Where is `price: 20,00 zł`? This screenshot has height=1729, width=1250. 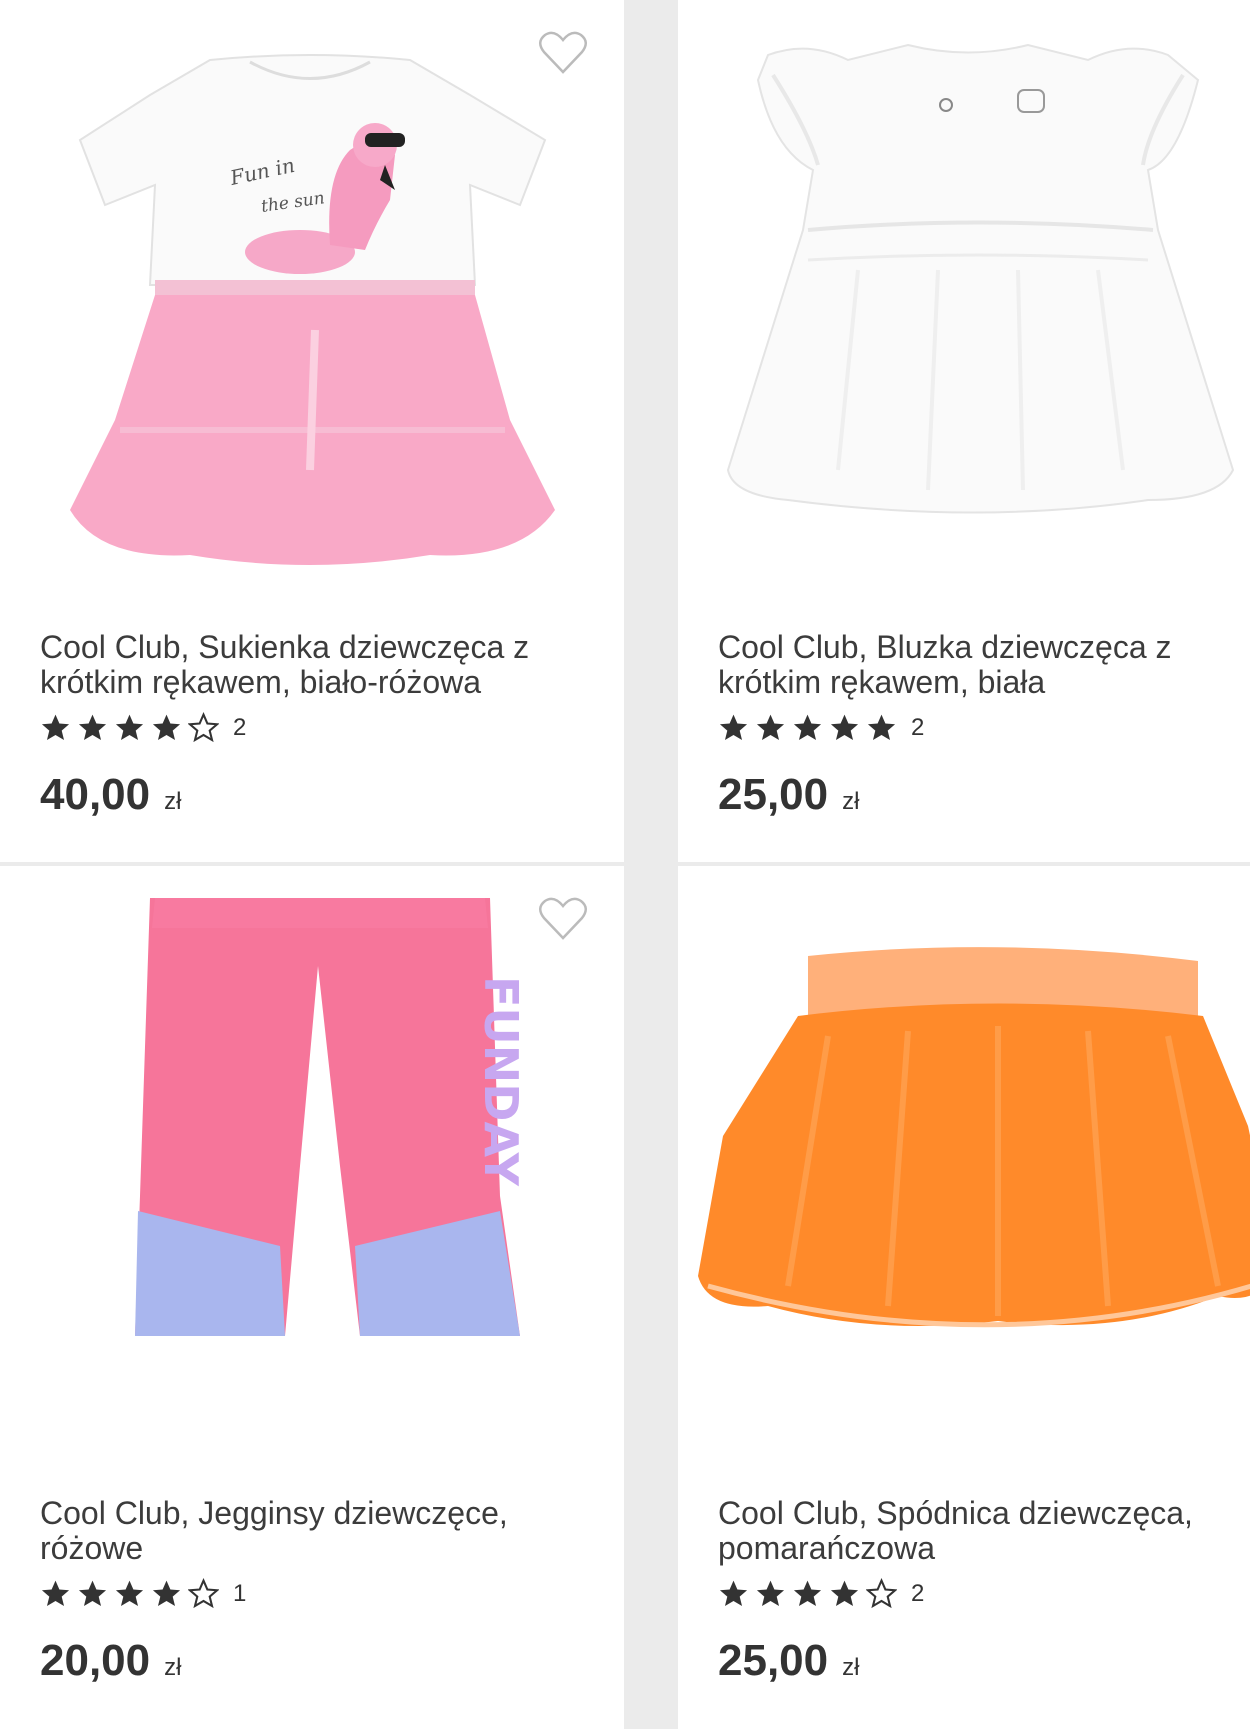
price: 20,00 zł is located at coordinates (110, 1661).